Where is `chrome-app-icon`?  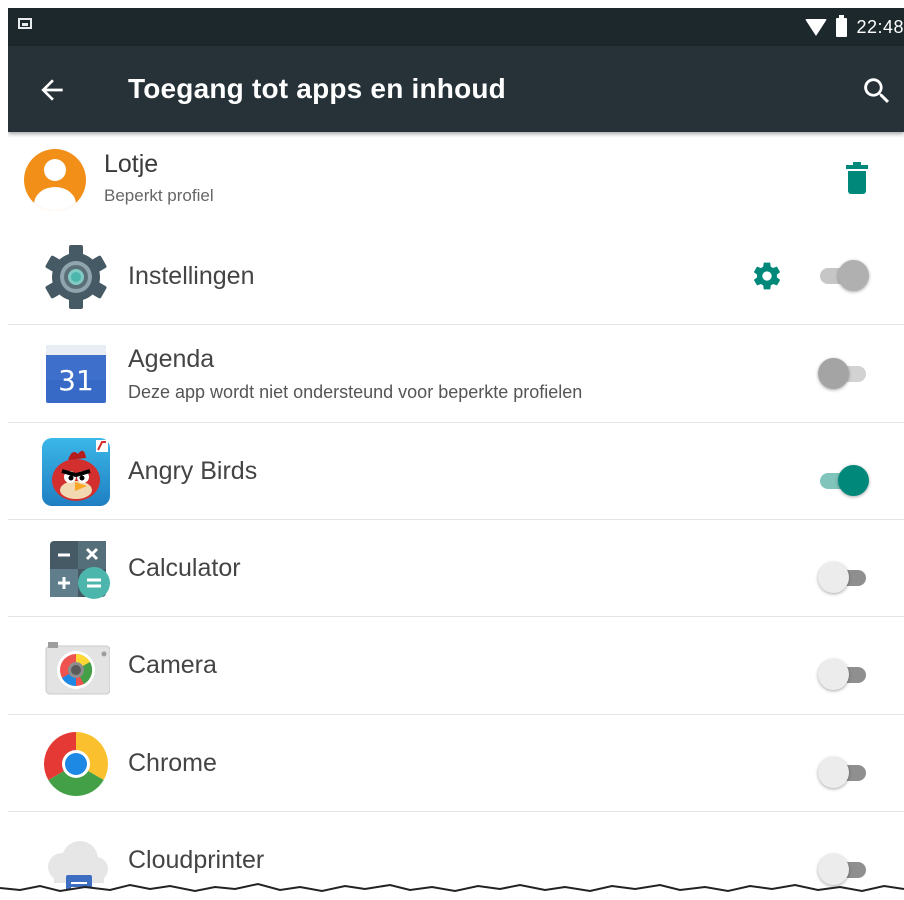 chrome-app-icon is located at coordinates (76, 764).